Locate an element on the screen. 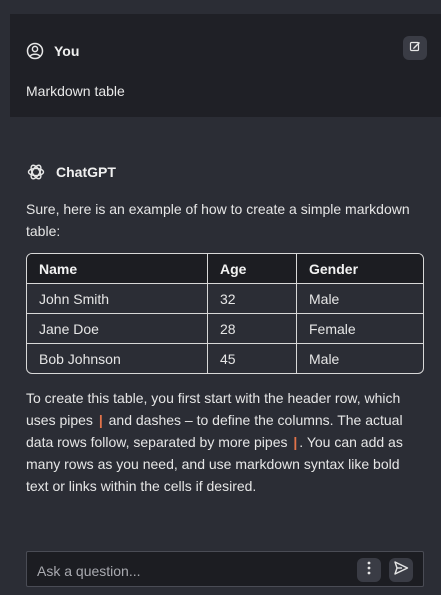 Image resolution: width=441 pixels, height=595 pixels. question-input-bar is located at coordinates (225, 569).